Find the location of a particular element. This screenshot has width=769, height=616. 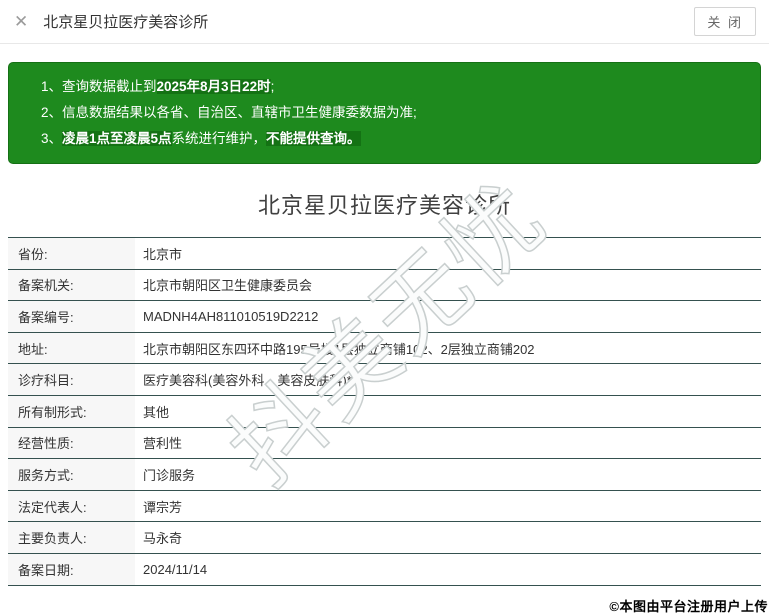

notice-line-3: 3、凌晨1点至凌晨5点系统进行维护，不能提供查询。 is located at coordinates (393, 139).